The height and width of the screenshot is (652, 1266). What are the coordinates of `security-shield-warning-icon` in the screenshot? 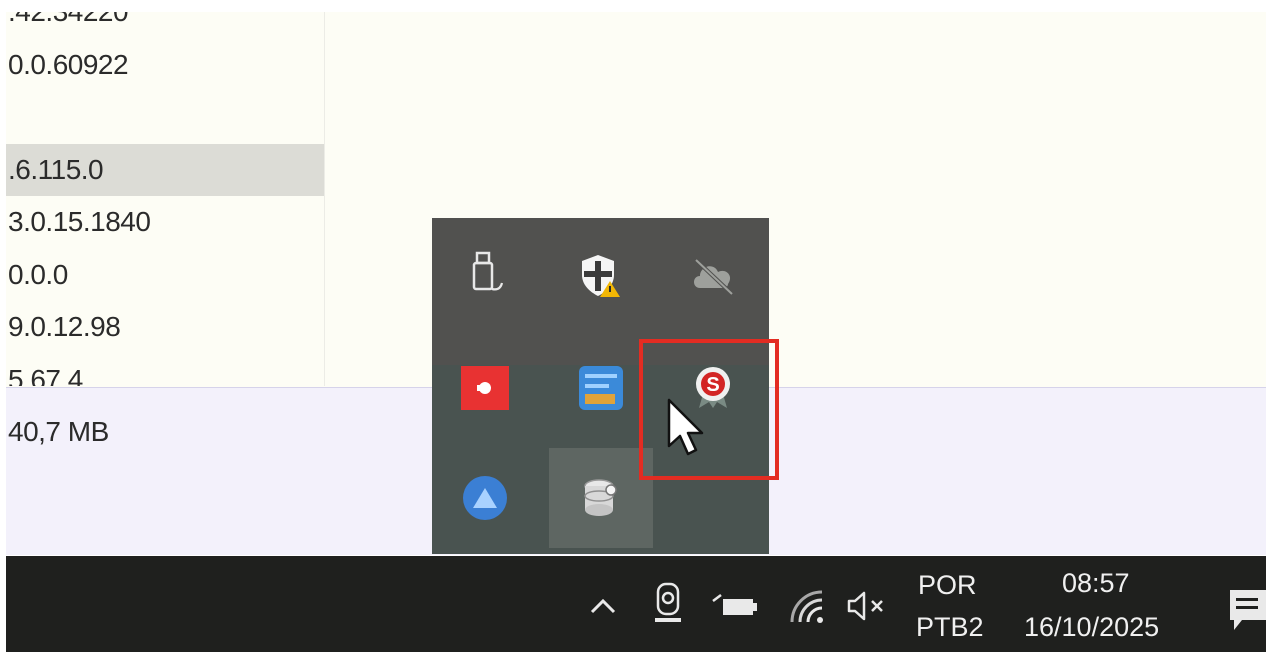 It's located at (601, 276).